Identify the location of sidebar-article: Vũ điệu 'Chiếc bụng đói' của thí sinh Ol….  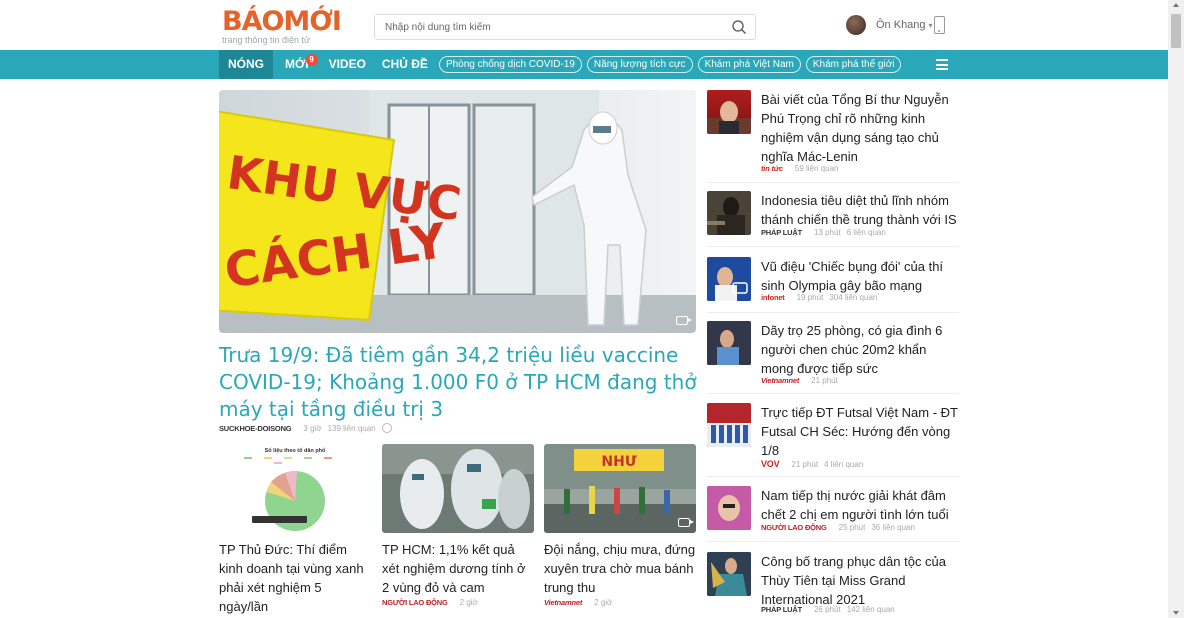
(833, 285).